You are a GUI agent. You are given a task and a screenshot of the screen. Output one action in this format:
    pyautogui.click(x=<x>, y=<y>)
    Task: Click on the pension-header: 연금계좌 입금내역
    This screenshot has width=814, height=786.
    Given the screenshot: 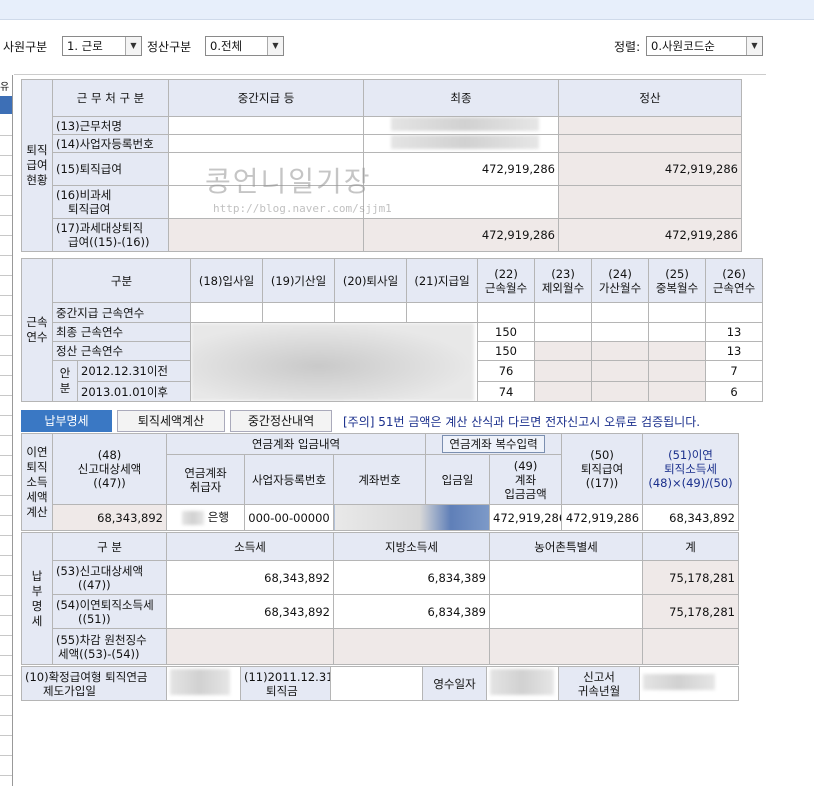 What is the action you would take?
    pyautogui.click(x=296, y=444)
    